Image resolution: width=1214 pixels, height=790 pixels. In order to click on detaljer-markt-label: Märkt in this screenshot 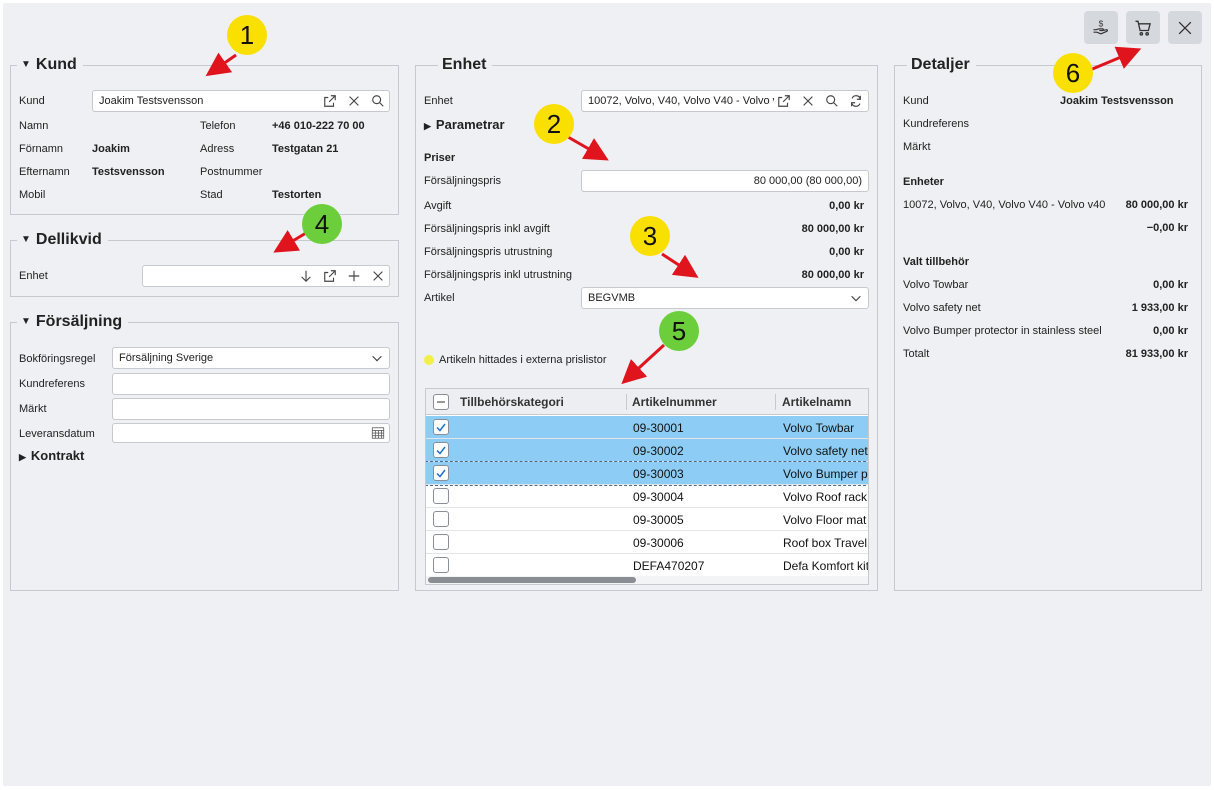, I will do `click(917, 147)`.